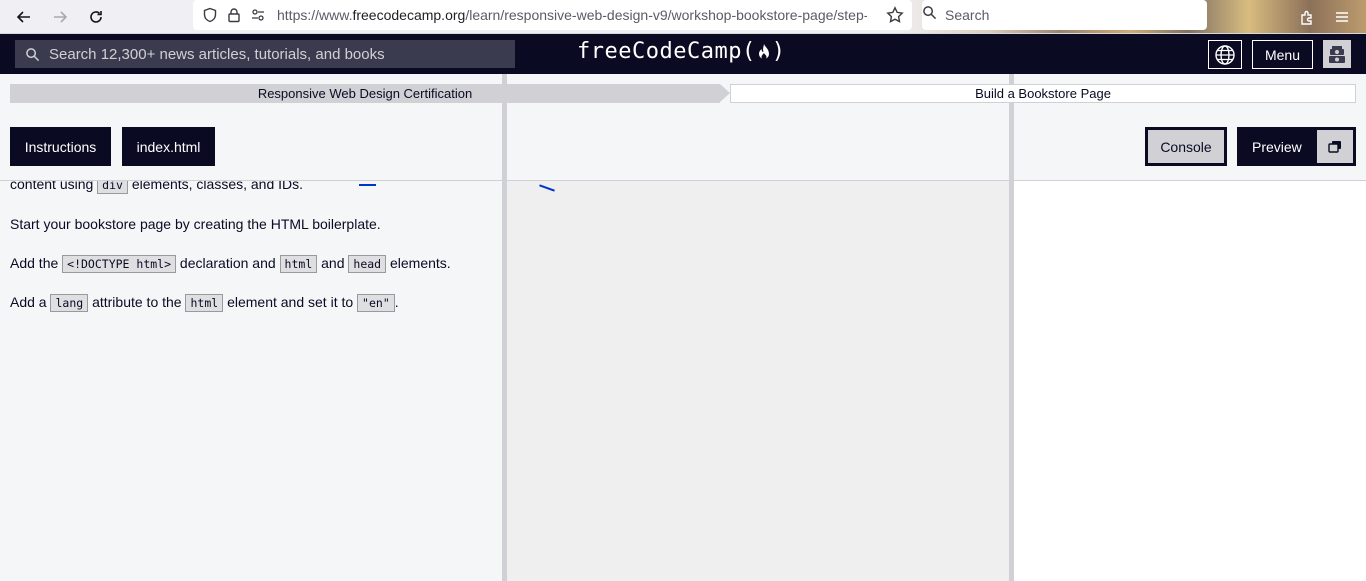  I want to click on hamburger-icon, so click(1342, 17).